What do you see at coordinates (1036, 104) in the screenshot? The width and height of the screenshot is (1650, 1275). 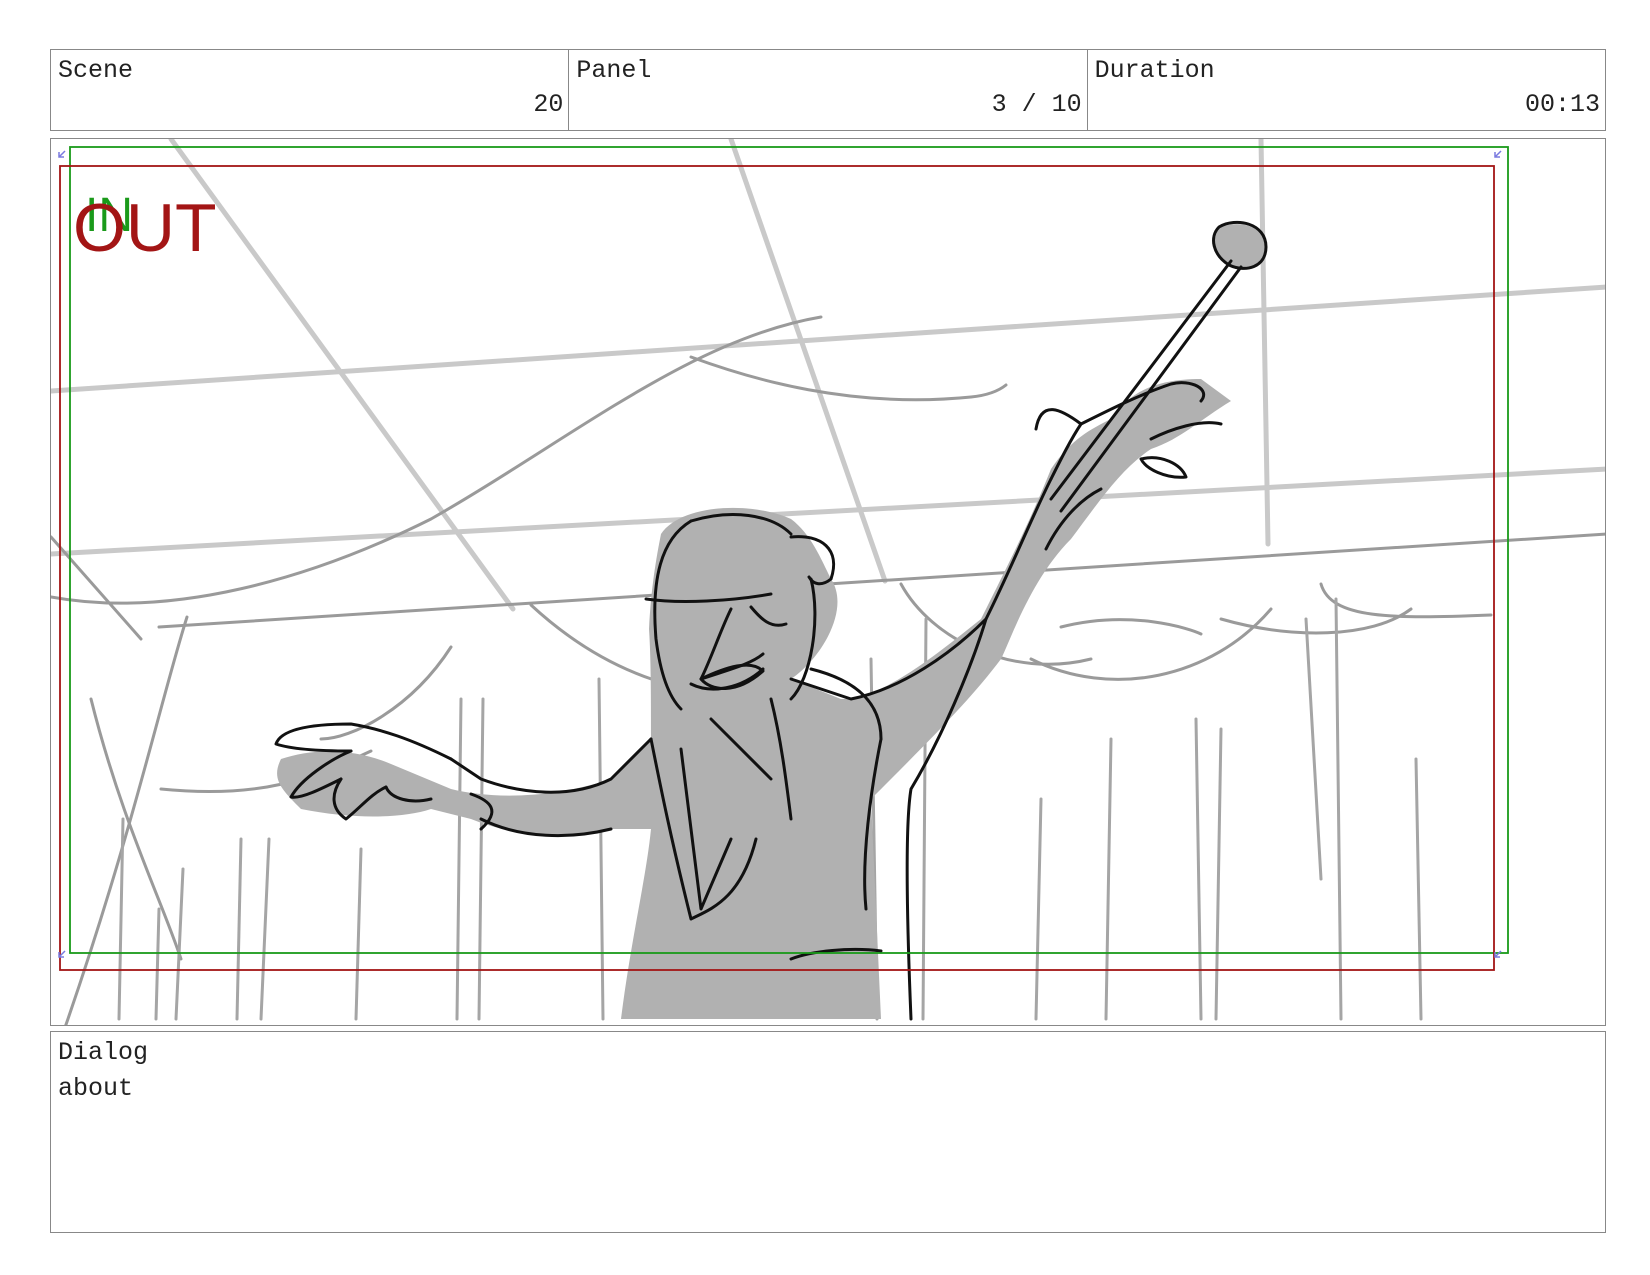 I see `panel-value: 3 / 10` at bounding box center [1036, 104].